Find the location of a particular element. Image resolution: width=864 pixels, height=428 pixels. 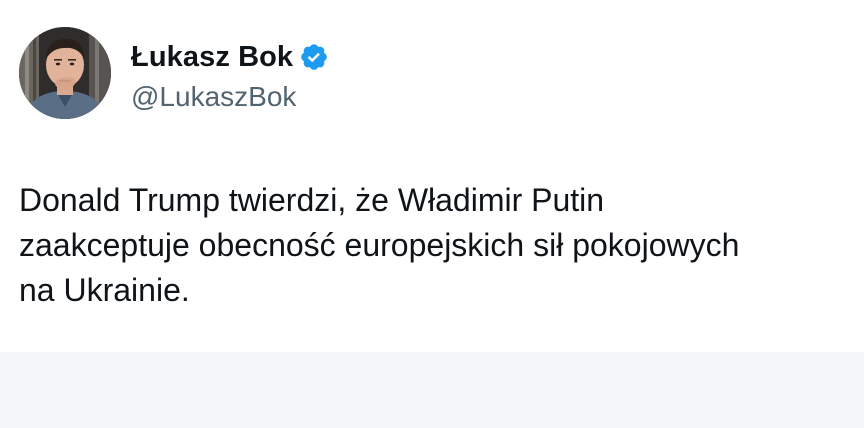

profile-photo-icon is located at coordinates (65, 73).